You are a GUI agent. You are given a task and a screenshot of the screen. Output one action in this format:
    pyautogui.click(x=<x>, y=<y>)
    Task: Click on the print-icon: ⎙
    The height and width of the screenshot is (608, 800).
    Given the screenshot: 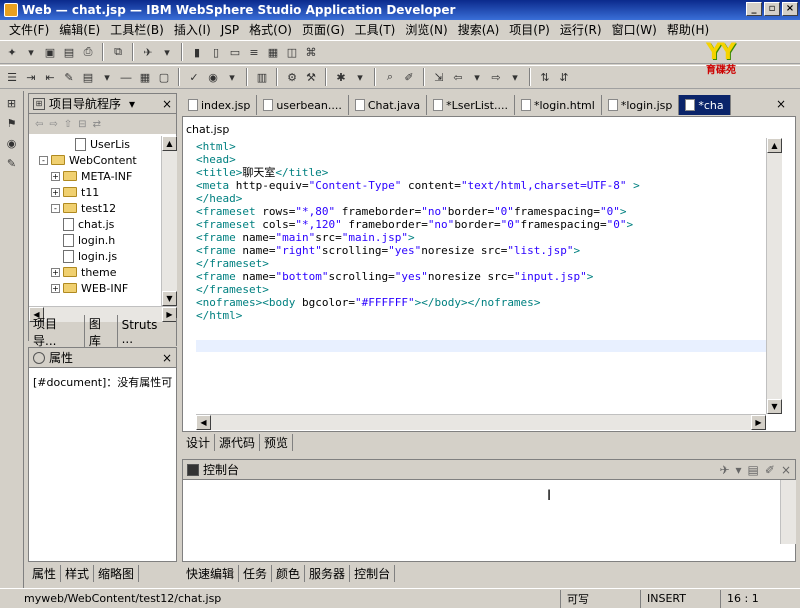 What is the action you would take?
    pyautogui.click(x=88, y=52)
    